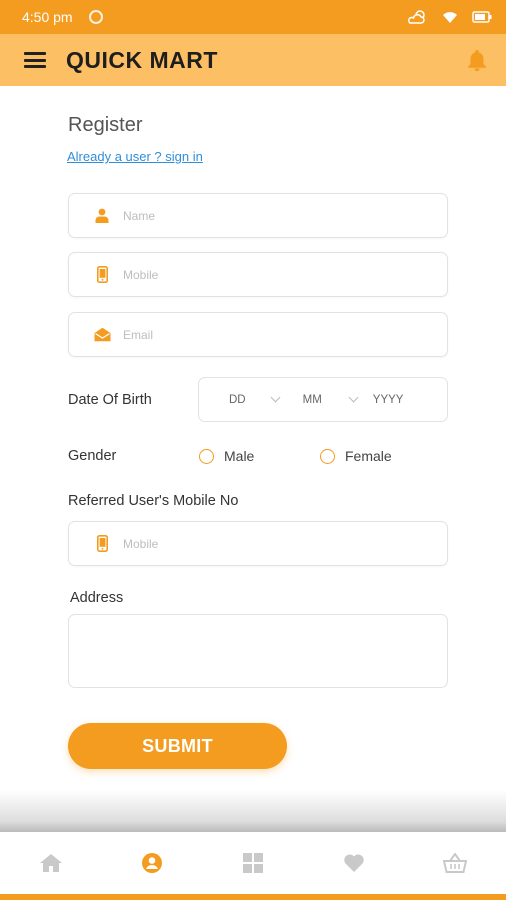 This screenshot has height=900, width=506. What do you see at coordinates (177, 746) in the screenshot?
I see `submit-button: SUBMIT` at bounding box center [177, 746].